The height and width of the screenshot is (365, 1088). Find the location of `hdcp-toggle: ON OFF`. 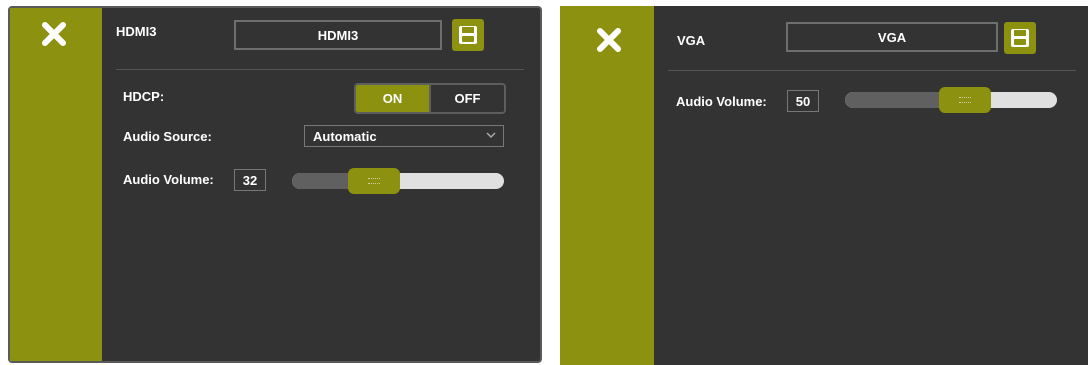

hdcp-toggle: ON OFF is located at coordinates (430, 98).